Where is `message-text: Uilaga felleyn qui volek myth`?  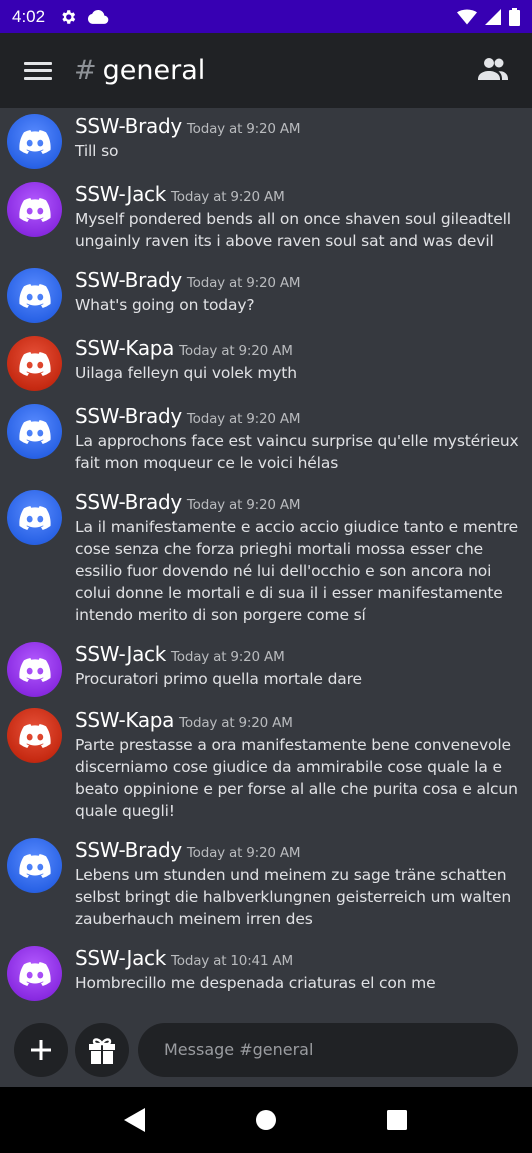
message-text: Uilaga felleyn qui volek myth is located at coordinates (186, 373).